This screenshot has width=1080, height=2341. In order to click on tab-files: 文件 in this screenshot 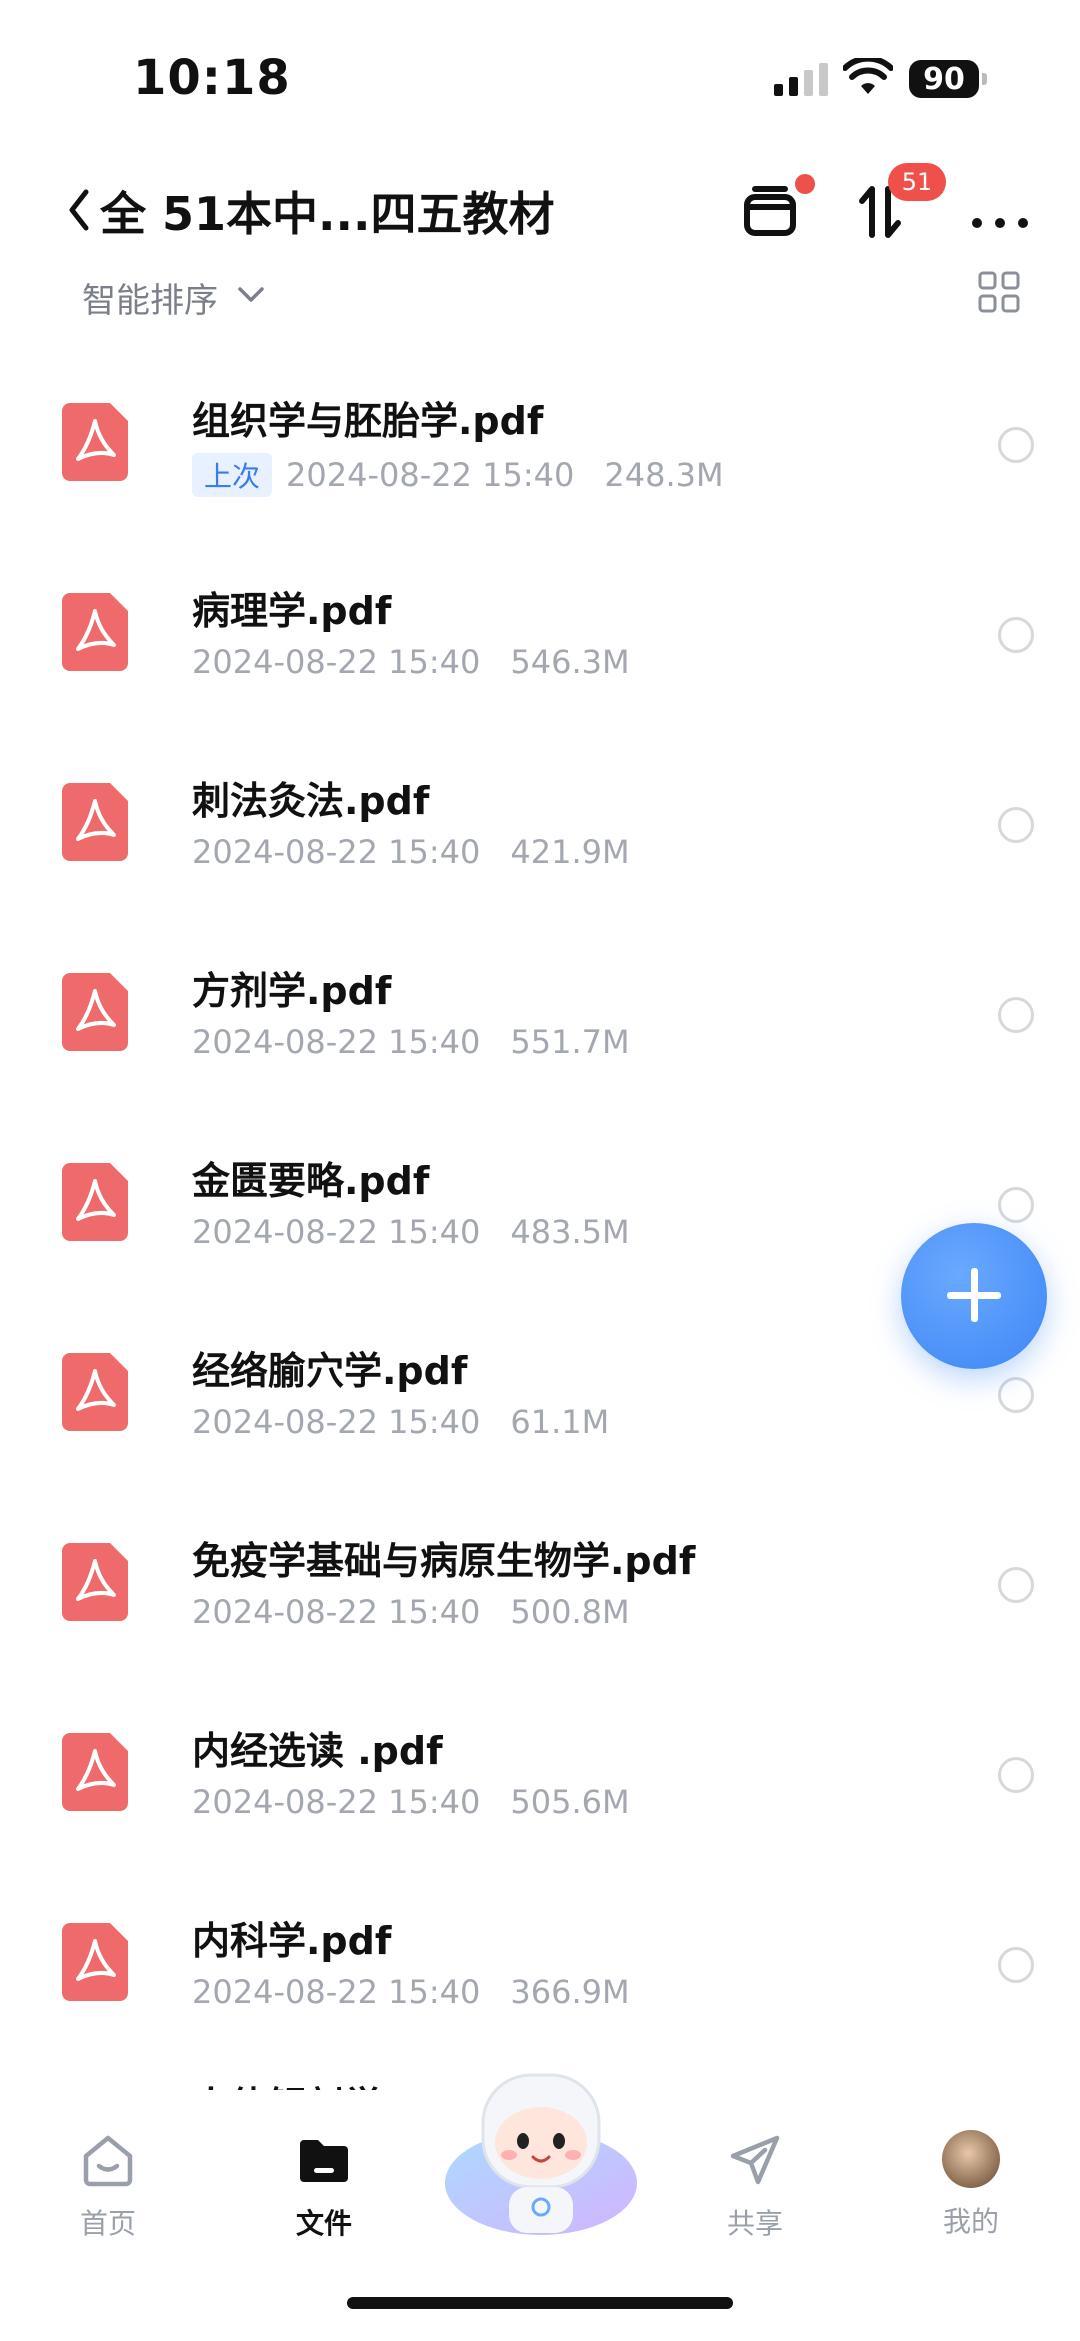, I will do `click(324, 2186)`.